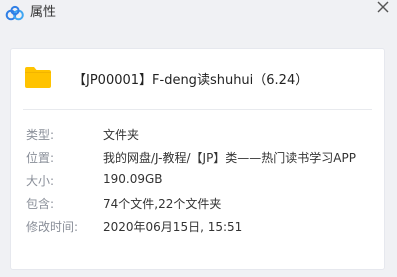 The width and height of the screenshot is (397, 277). Describe the element at coordinates (14, 13) in the screenshot. I see `baidu-netdisk-cloud-icon` at that location.